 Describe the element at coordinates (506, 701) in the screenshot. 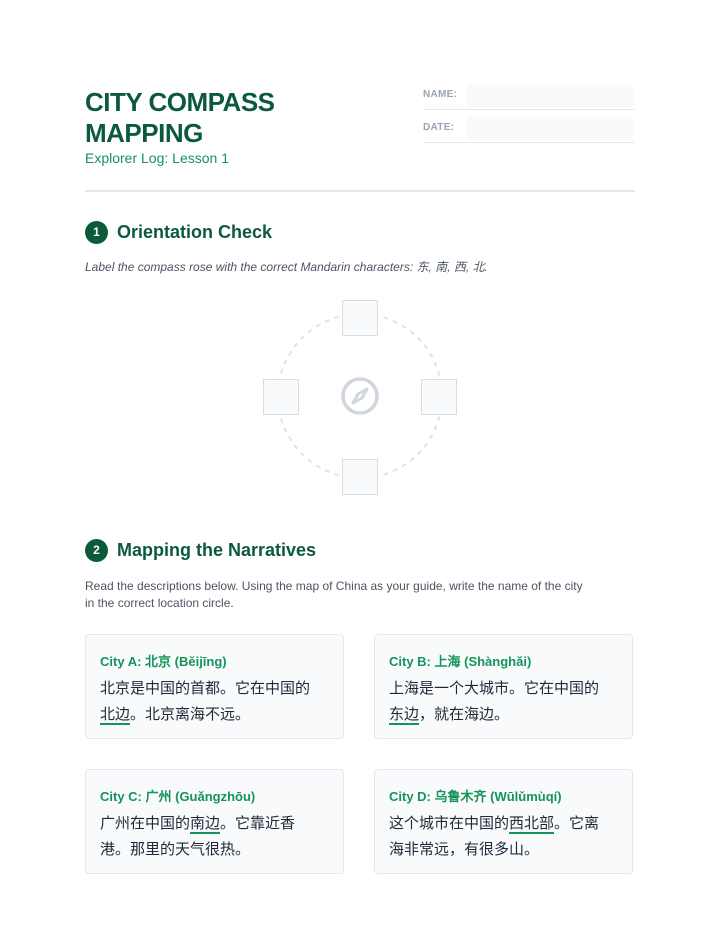

I see `city-card-text: 上海是一个大城市。它在中国的 东边，就在海边。` at that location.